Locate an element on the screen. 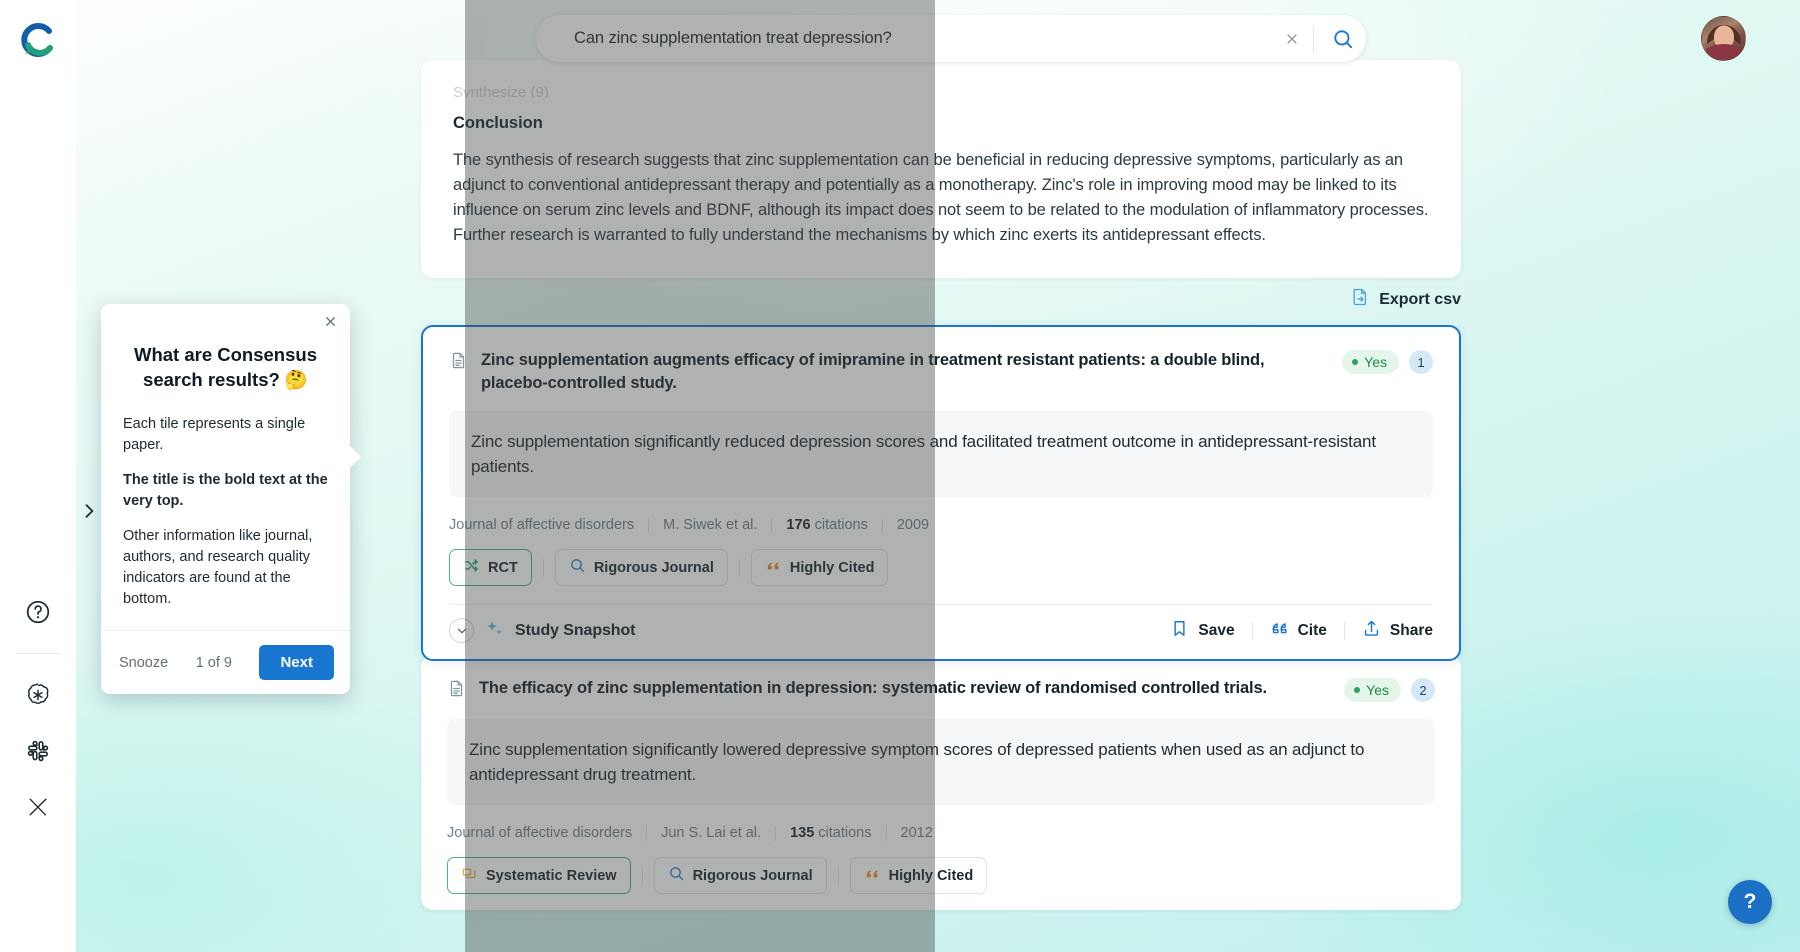 The height and width of the screenshot is (952, 1800). paper-citation-count: 135 is located at coordinates (802, 833).